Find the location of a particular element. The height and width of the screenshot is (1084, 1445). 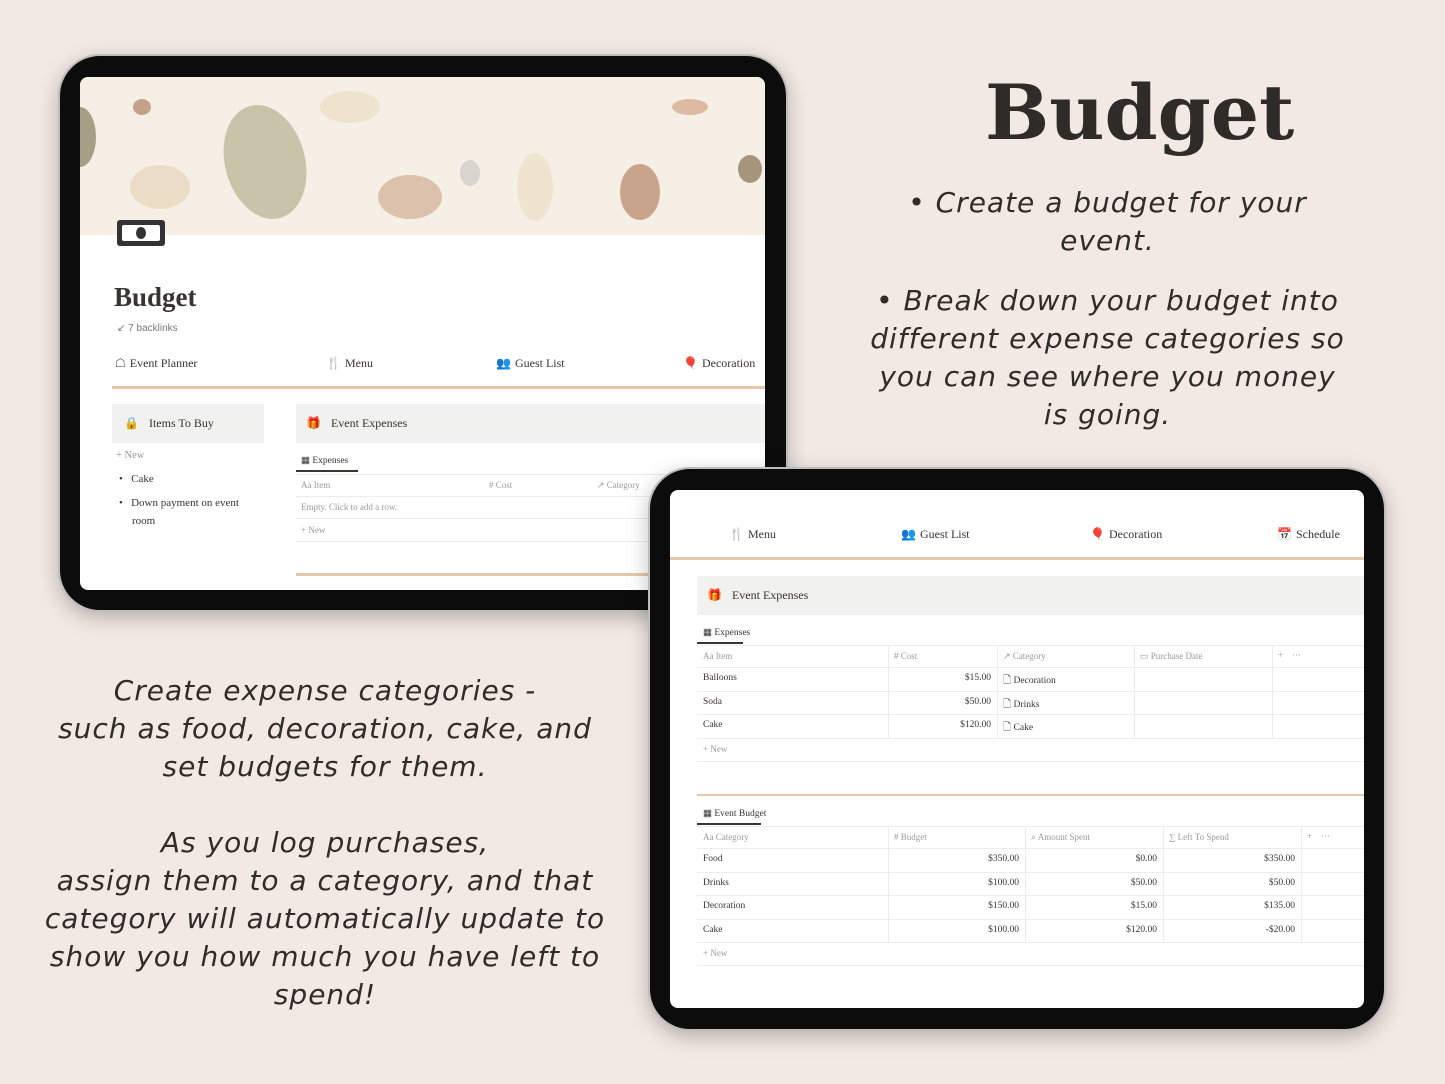

col-header: # Cost is located at coordinates (905, 656).